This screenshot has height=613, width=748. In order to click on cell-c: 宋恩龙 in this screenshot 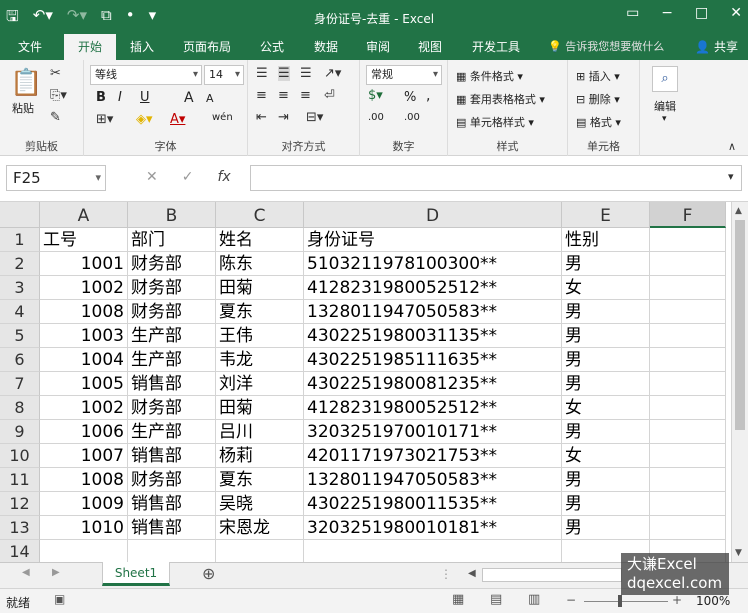, I will do `click(260, 528)`.